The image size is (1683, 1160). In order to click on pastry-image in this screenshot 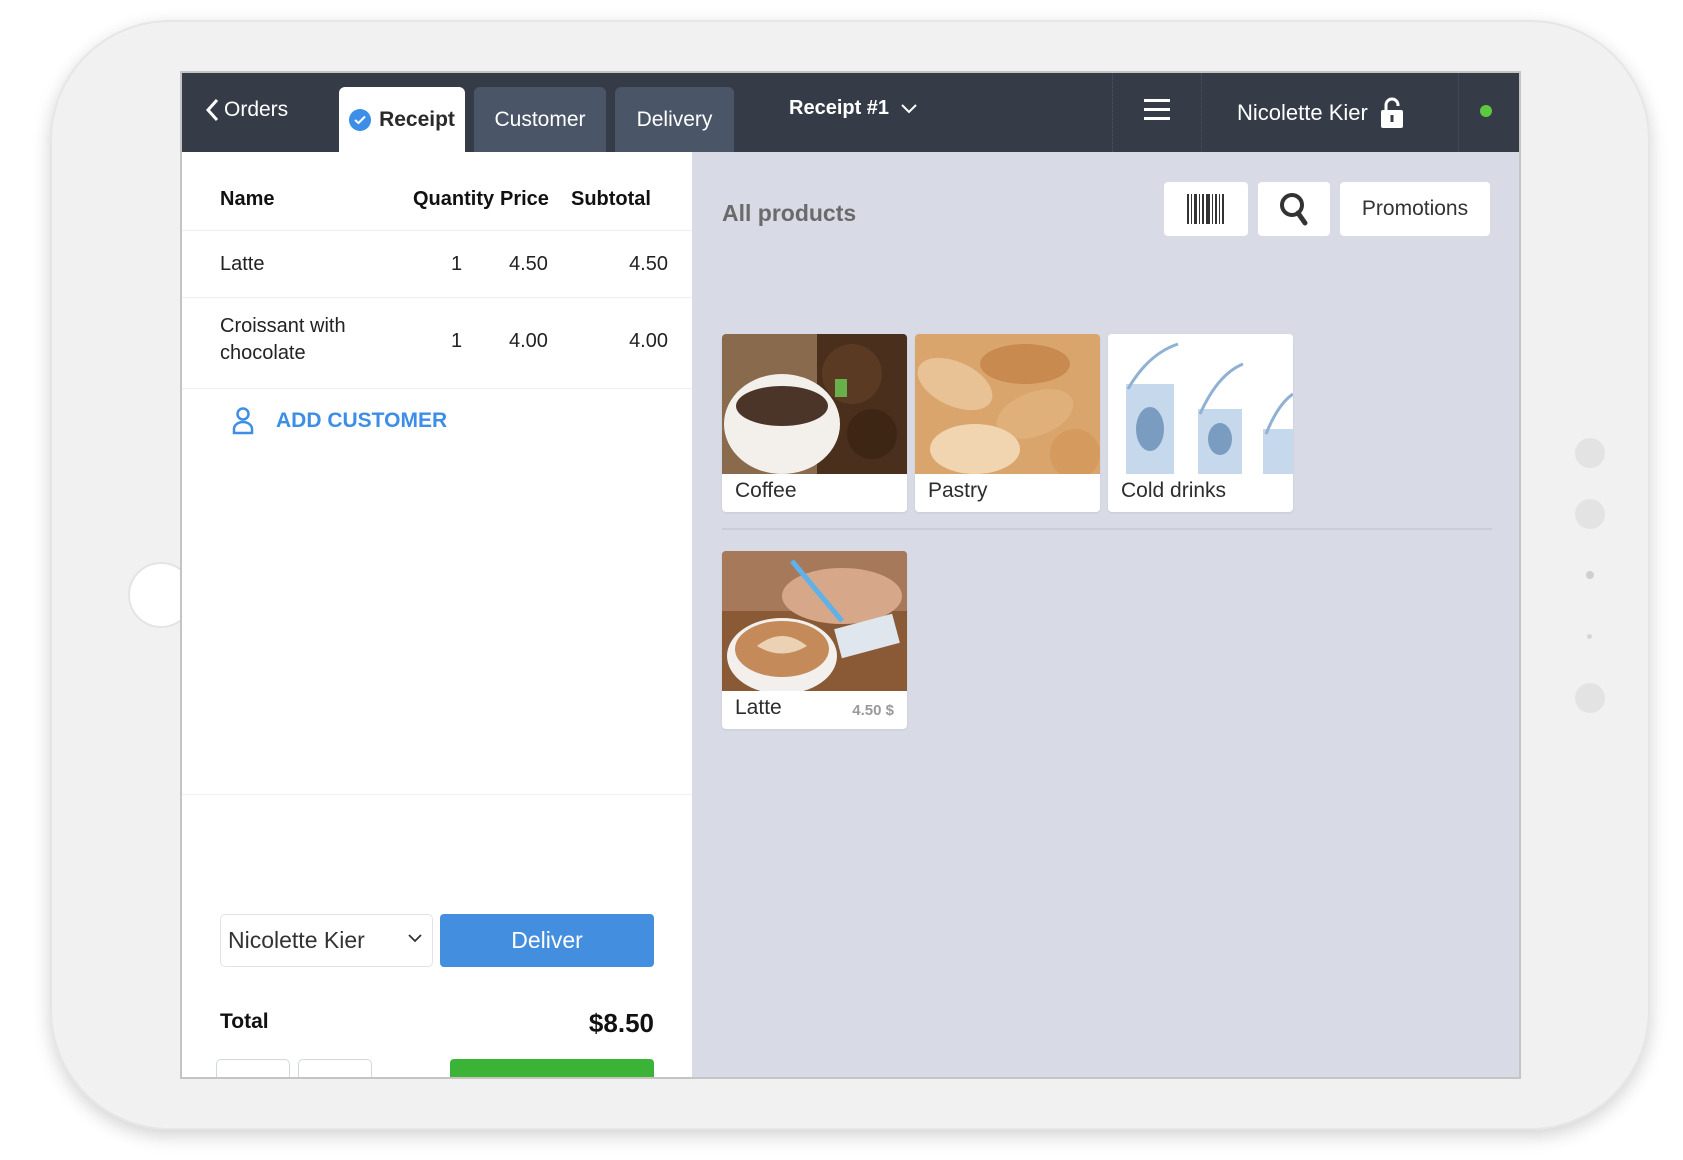, I will do `click(1007, 404)`.